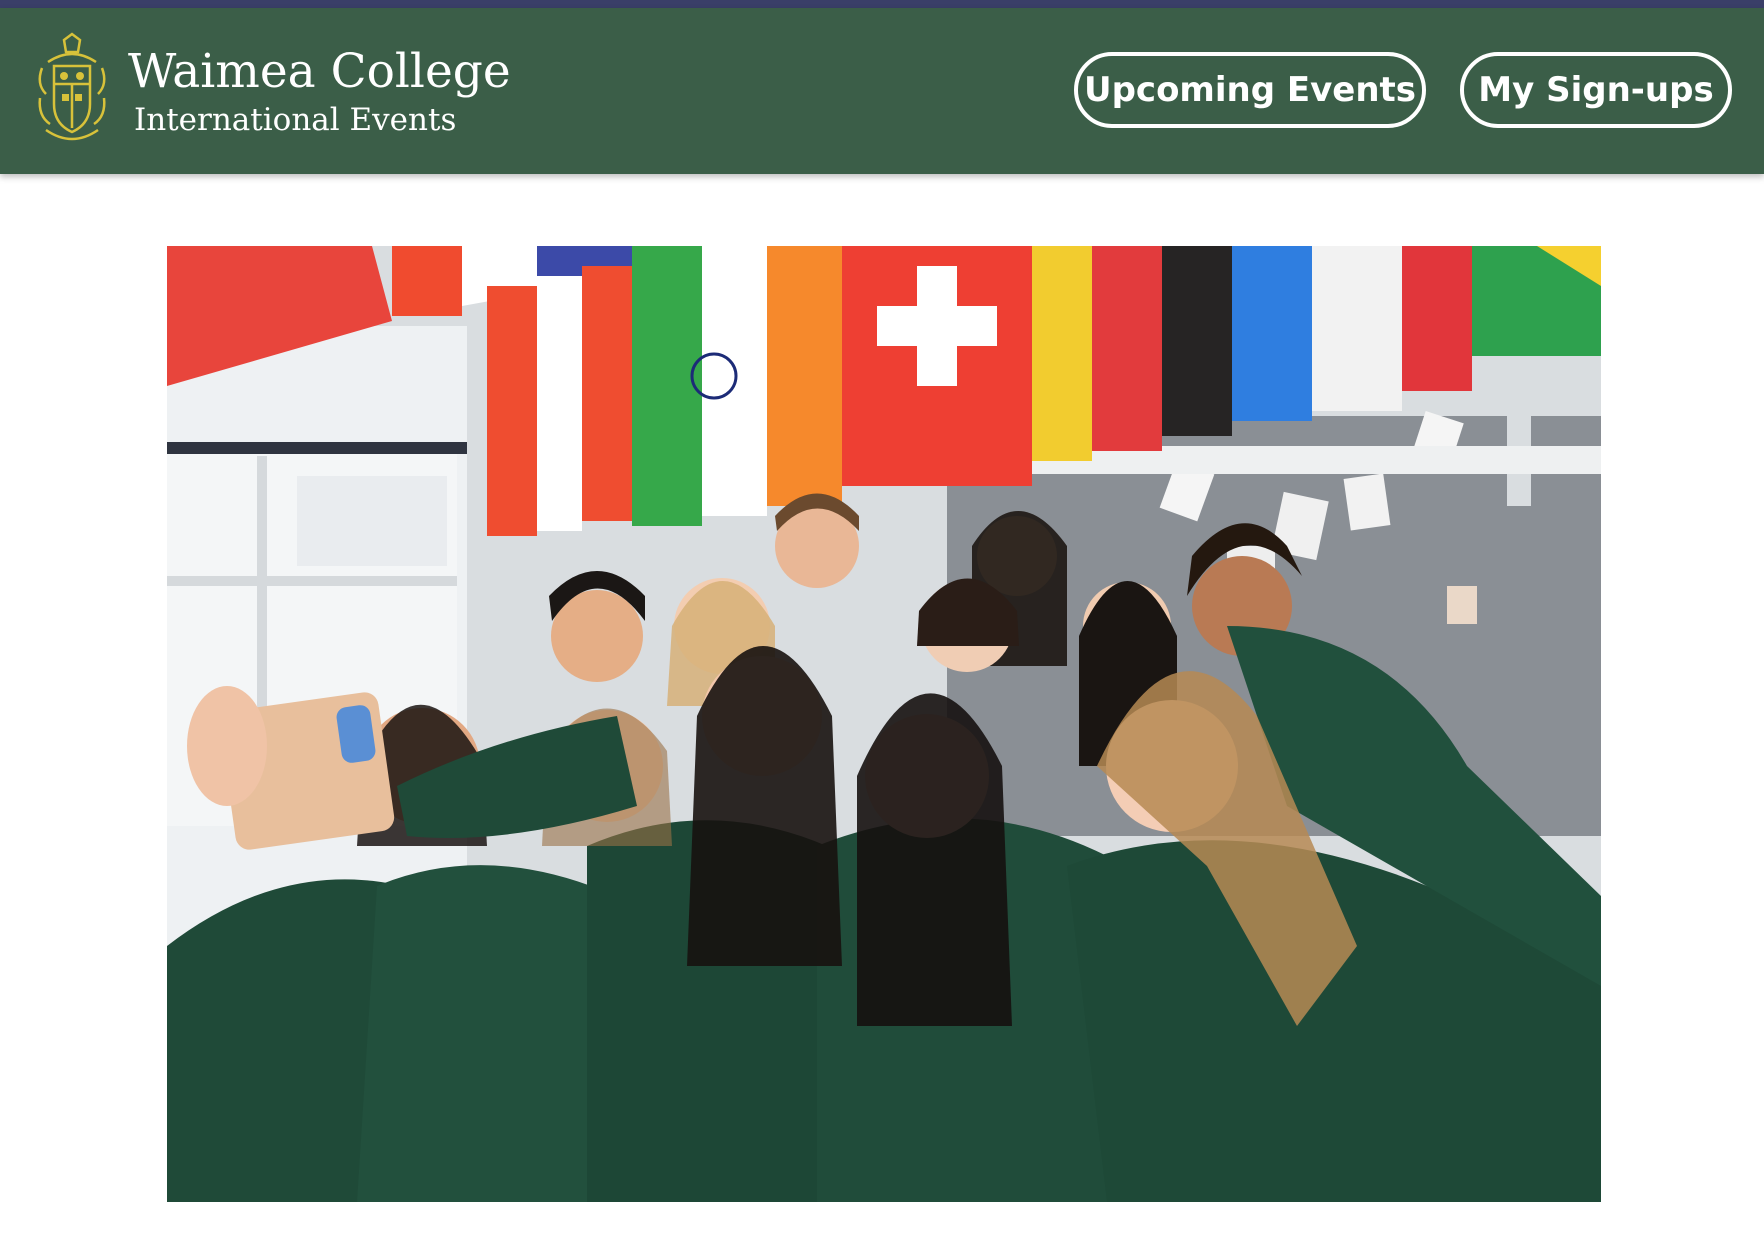 Image resolution: width=1764 pixels, height=1237 pixels. Describe the element at coordinates (319, 71) in the screenshot. I see `site-title: Waimea College` at that location.